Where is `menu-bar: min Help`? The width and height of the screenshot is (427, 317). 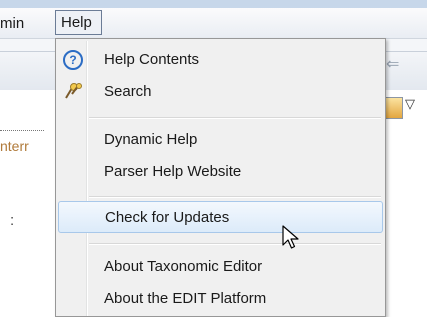
menu-bar: min Help is located at coordinates (213, 23).